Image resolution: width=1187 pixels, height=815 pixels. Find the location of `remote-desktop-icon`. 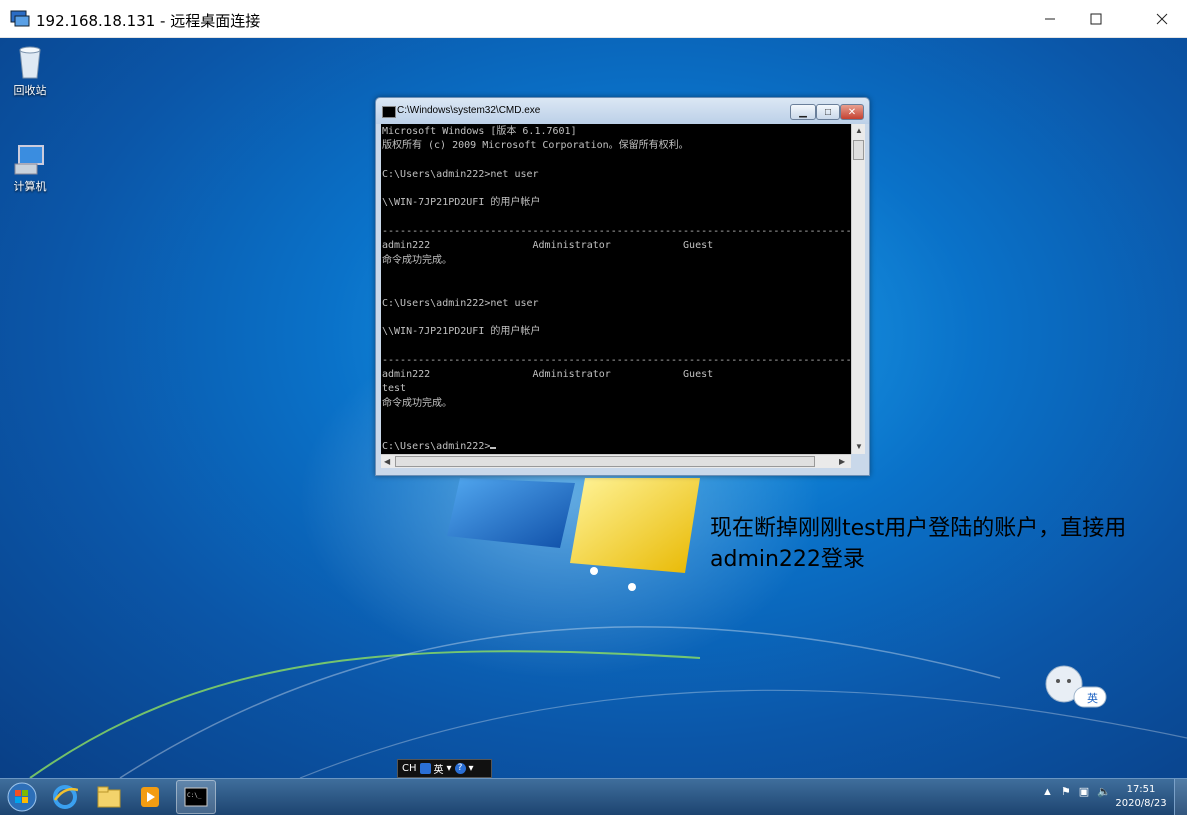

remote-desktop-icon is located at coordinates (20, 18).